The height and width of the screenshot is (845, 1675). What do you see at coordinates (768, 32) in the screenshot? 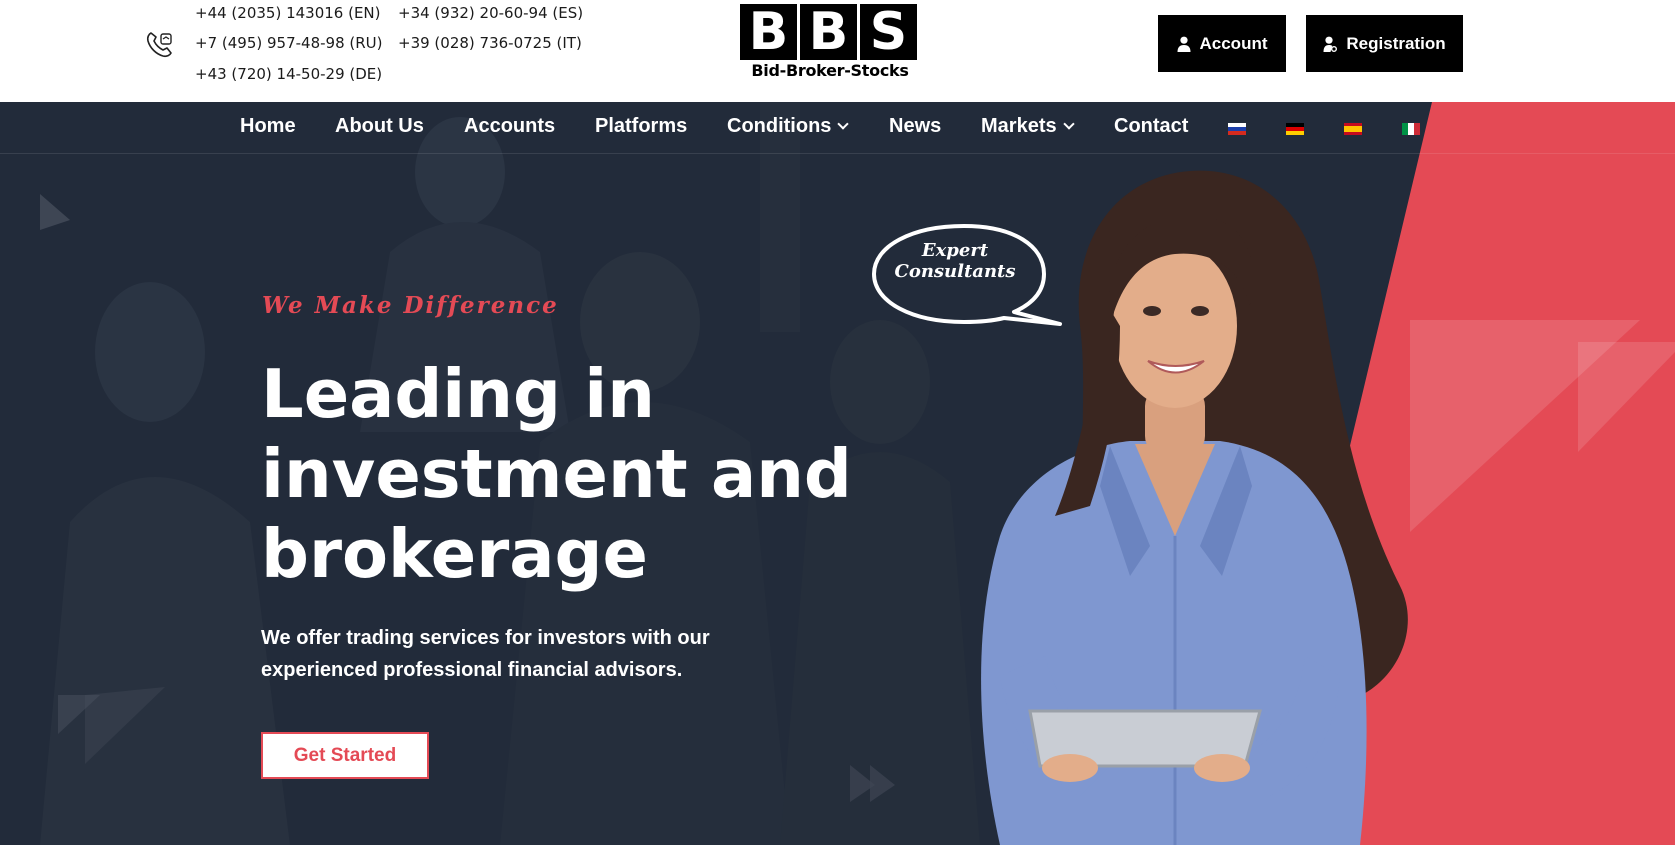
I see `logo-letter-b1: B` at bounding box center [768, 32].